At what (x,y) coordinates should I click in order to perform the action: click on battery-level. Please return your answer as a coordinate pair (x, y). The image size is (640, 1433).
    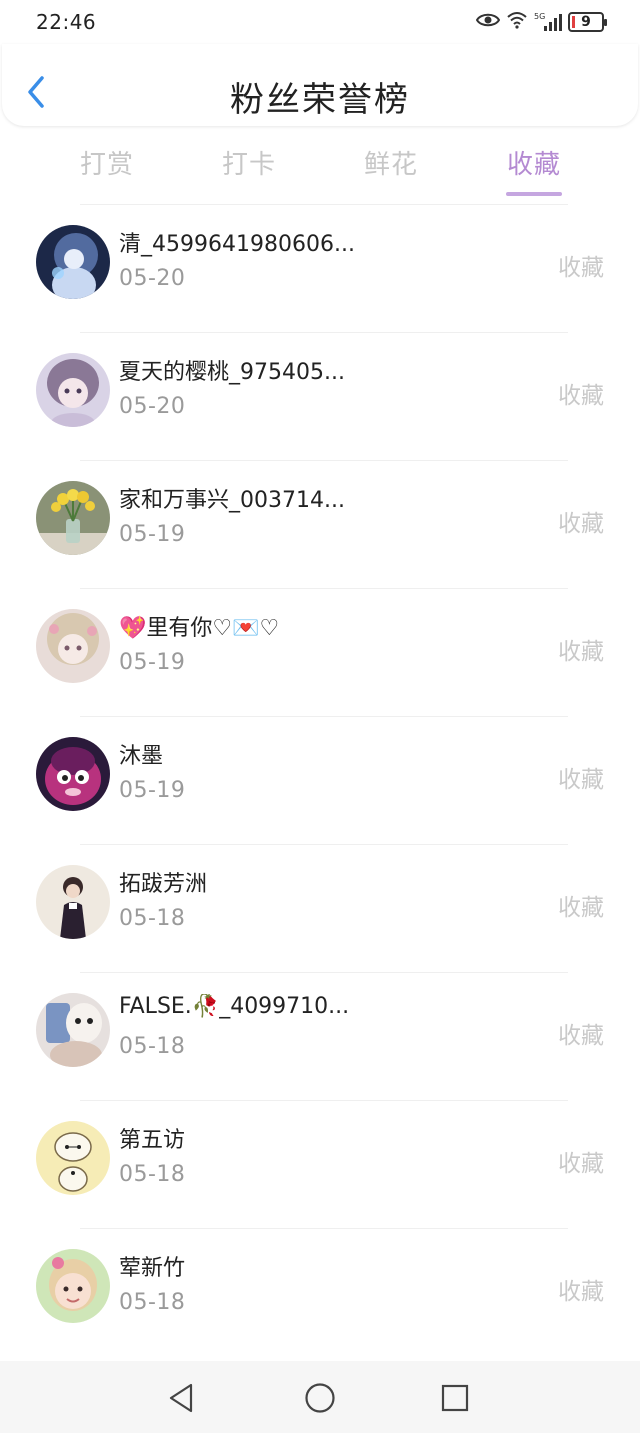
    Looking at the image, I should click on (573, 22).